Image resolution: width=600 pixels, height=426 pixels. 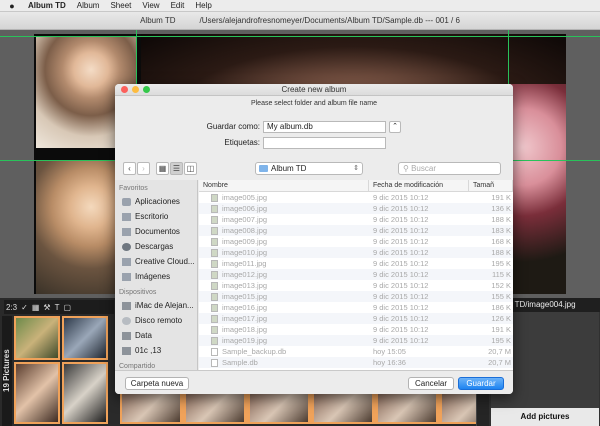 I want to click on file-name: image010.jpg, so click(x=245, y=252).